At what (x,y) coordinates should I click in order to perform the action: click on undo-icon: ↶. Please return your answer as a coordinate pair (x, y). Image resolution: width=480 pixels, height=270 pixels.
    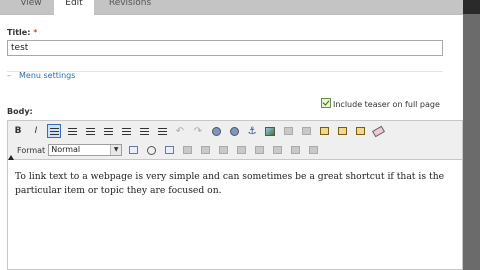
    Looking at the image, I should click on (180, 131).